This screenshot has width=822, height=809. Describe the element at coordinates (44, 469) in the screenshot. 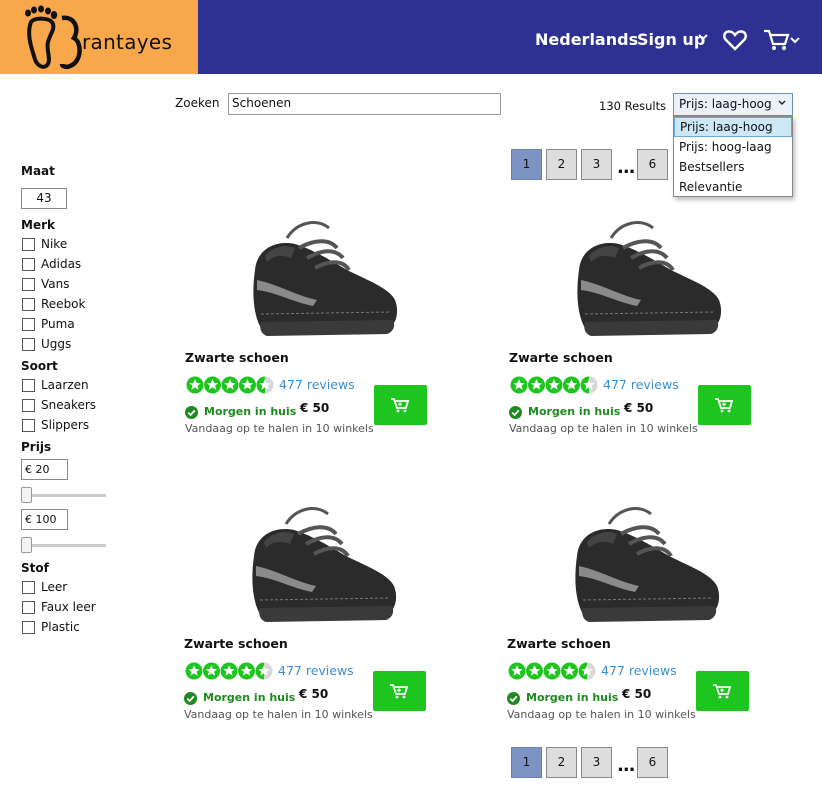

I see `price-min-input: € 20` at that location.